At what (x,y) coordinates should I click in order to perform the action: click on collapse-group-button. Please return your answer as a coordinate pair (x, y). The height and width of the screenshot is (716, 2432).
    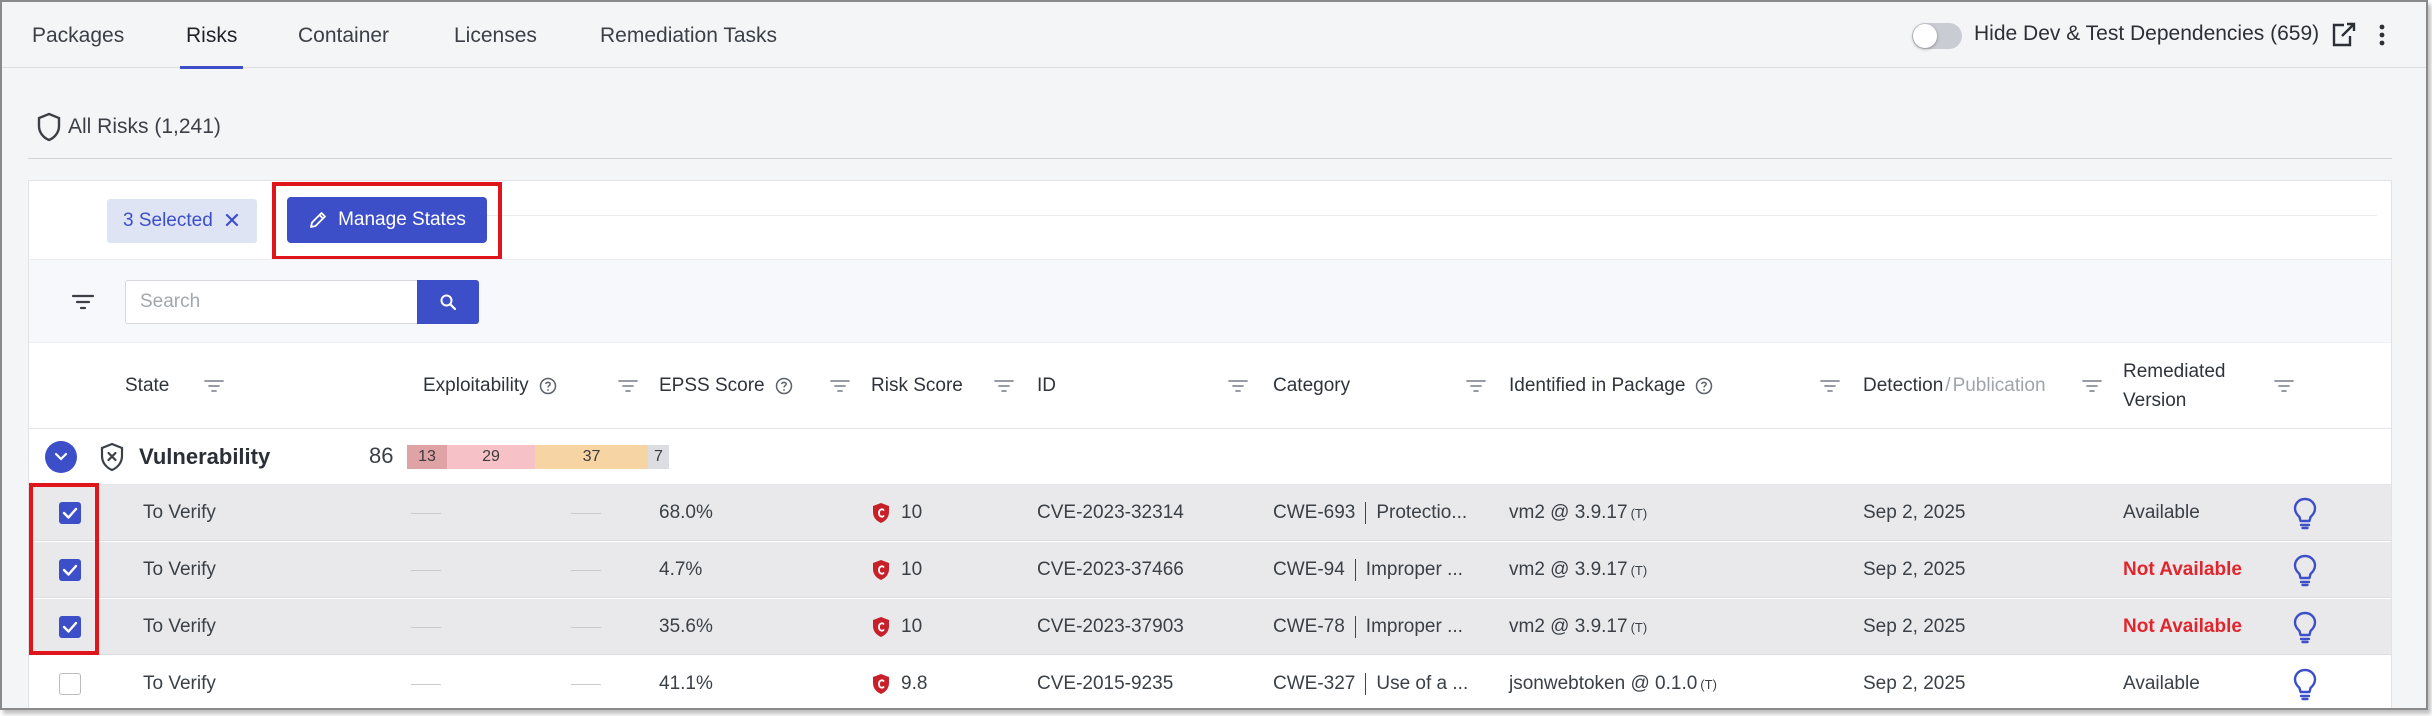
    Looking at the image, I should click on (61, 457).